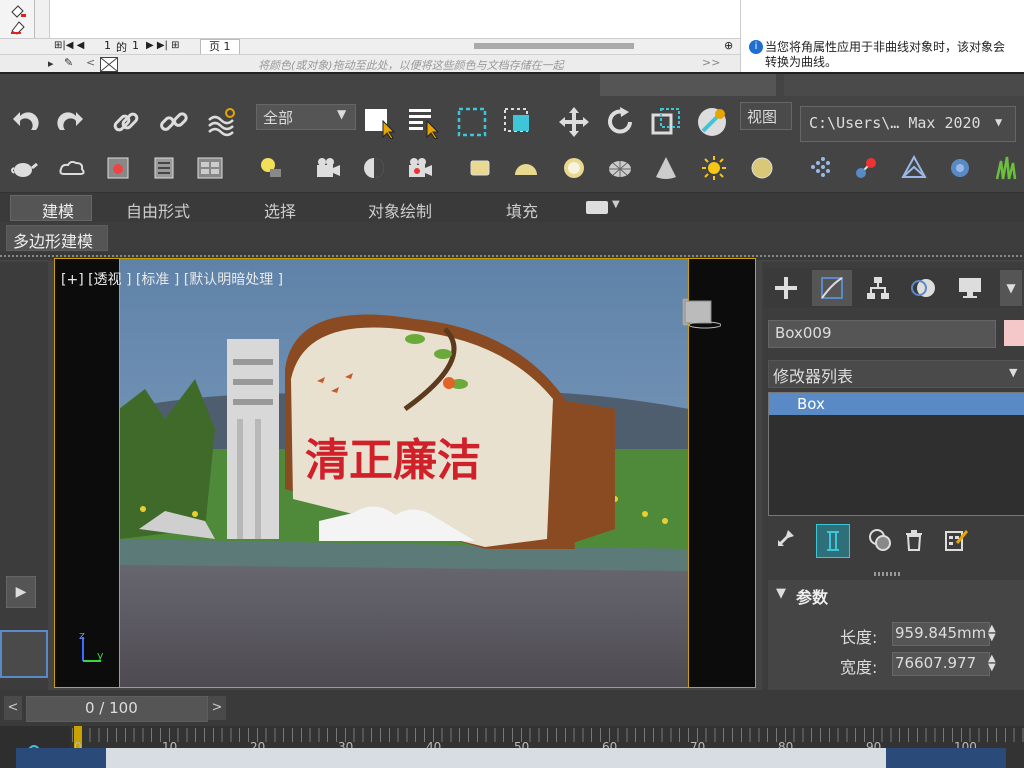 The image size is (1024, 768). Describe the element at coordinates (21, 592) in the screenshot. I see `expand-panel-button: ▶` at that location.